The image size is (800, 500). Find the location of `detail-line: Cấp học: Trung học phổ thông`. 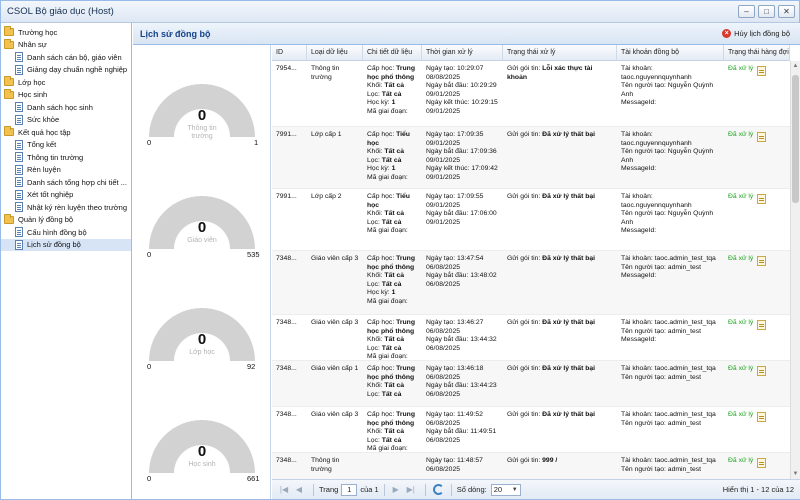

detail-line: Cấp học: Trung học phổ thông is located at coordinates (393, 263).